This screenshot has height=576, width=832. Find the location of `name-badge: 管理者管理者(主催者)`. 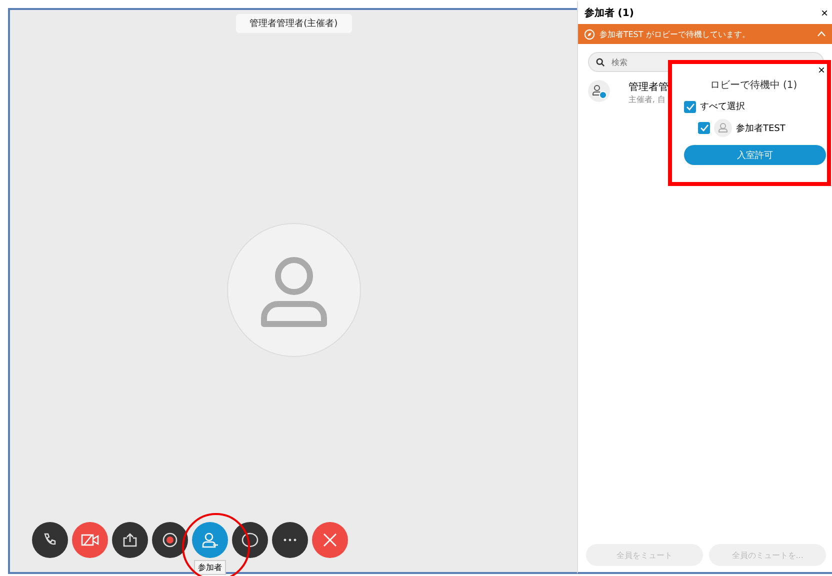

name-badge: 管理者管理者(主催者) is located at coordinates (294, 23).